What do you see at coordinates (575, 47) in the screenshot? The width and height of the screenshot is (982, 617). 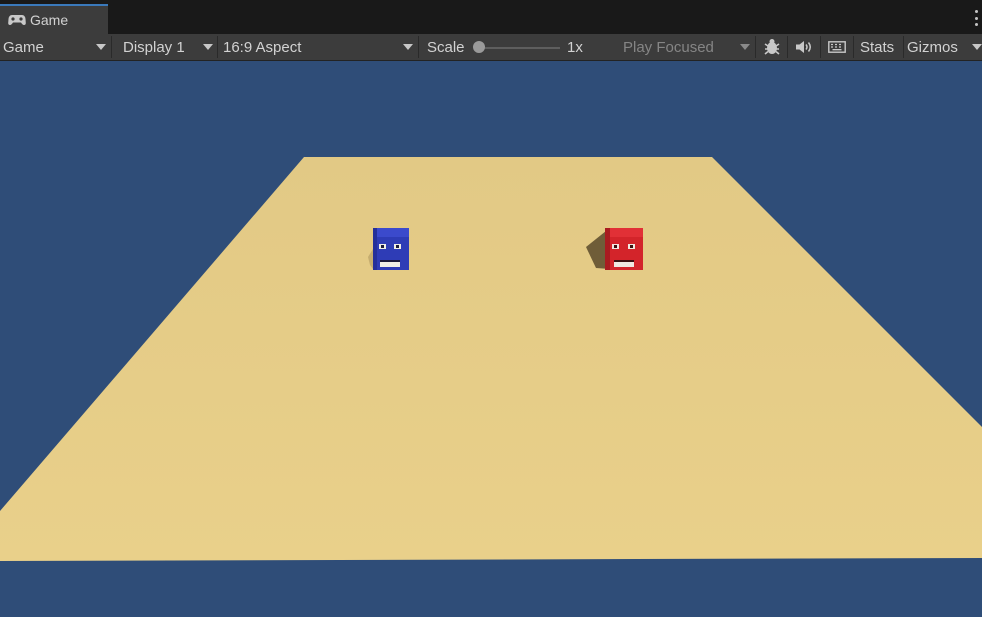 I see `scale-value: 1x` at bounding box center [575, 47].